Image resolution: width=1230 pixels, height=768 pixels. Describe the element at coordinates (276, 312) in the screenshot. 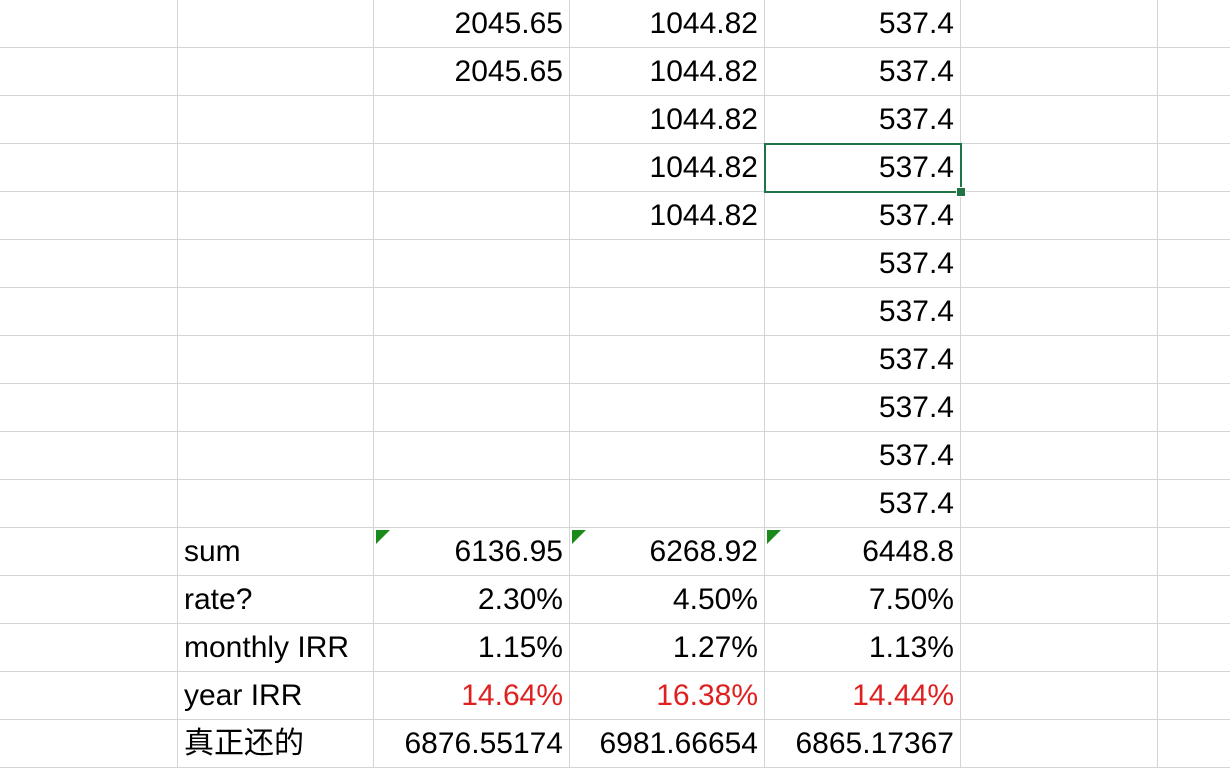

I see `cell-b7` at that location.